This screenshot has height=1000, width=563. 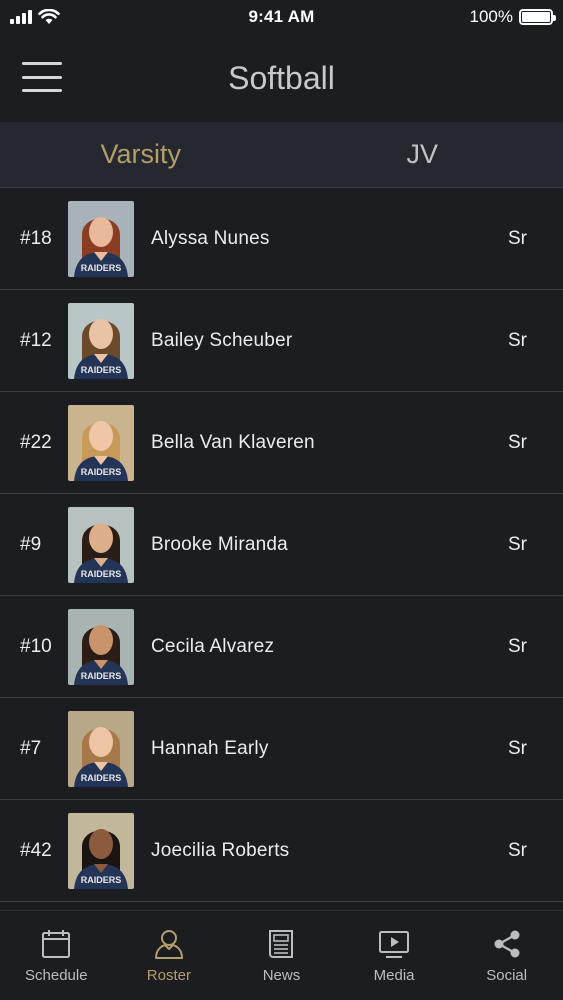 I want to click on tab-roster: Roster, so click(x=169, y=955).